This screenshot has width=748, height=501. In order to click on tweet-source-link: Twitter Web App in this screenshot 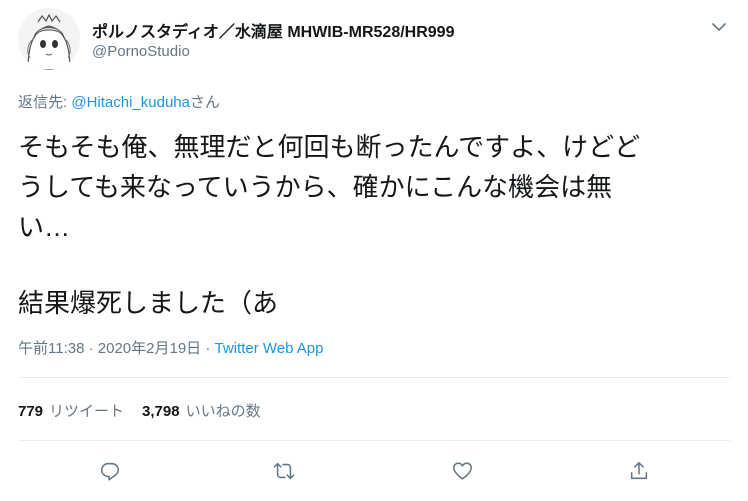, I will do `click(269, 348)`.